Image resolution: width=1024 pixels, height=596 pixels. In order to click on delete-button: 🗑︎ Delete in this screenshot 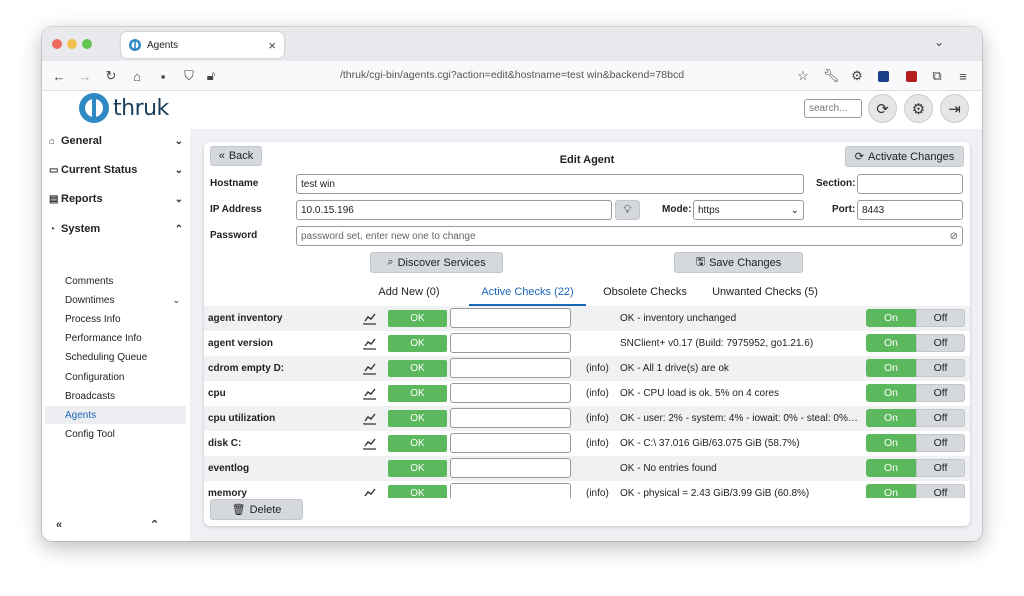, I will do `click(256, 509)`.